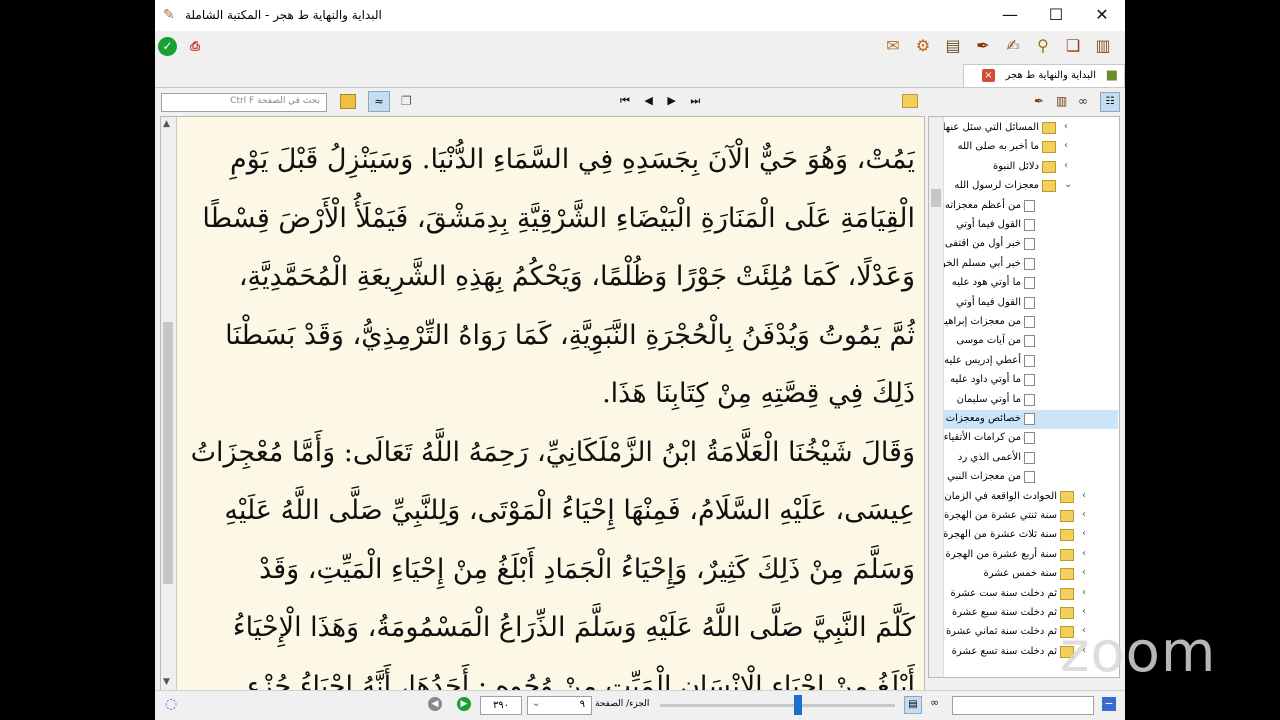 This screenshot has width=1280, height=720. What do you see at coordinates (166, 124) in the screenshot?
I see `scroll-up-icon: ▲` at bounding box center [166, 124].